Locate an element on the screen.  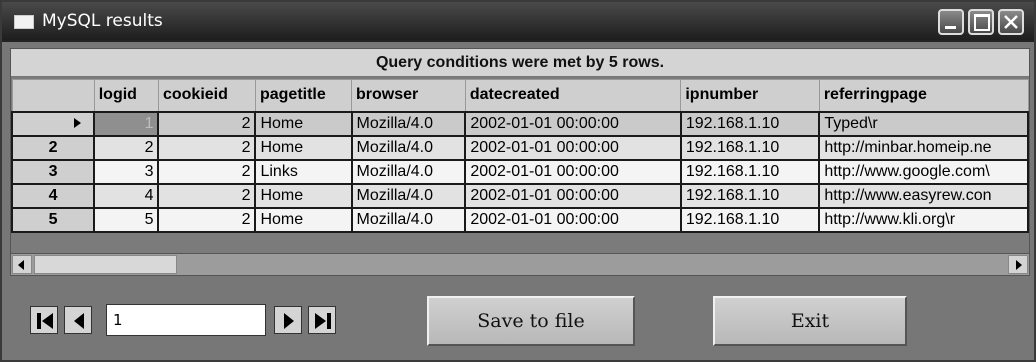
maximize-button is located at coordinates (981, 22).